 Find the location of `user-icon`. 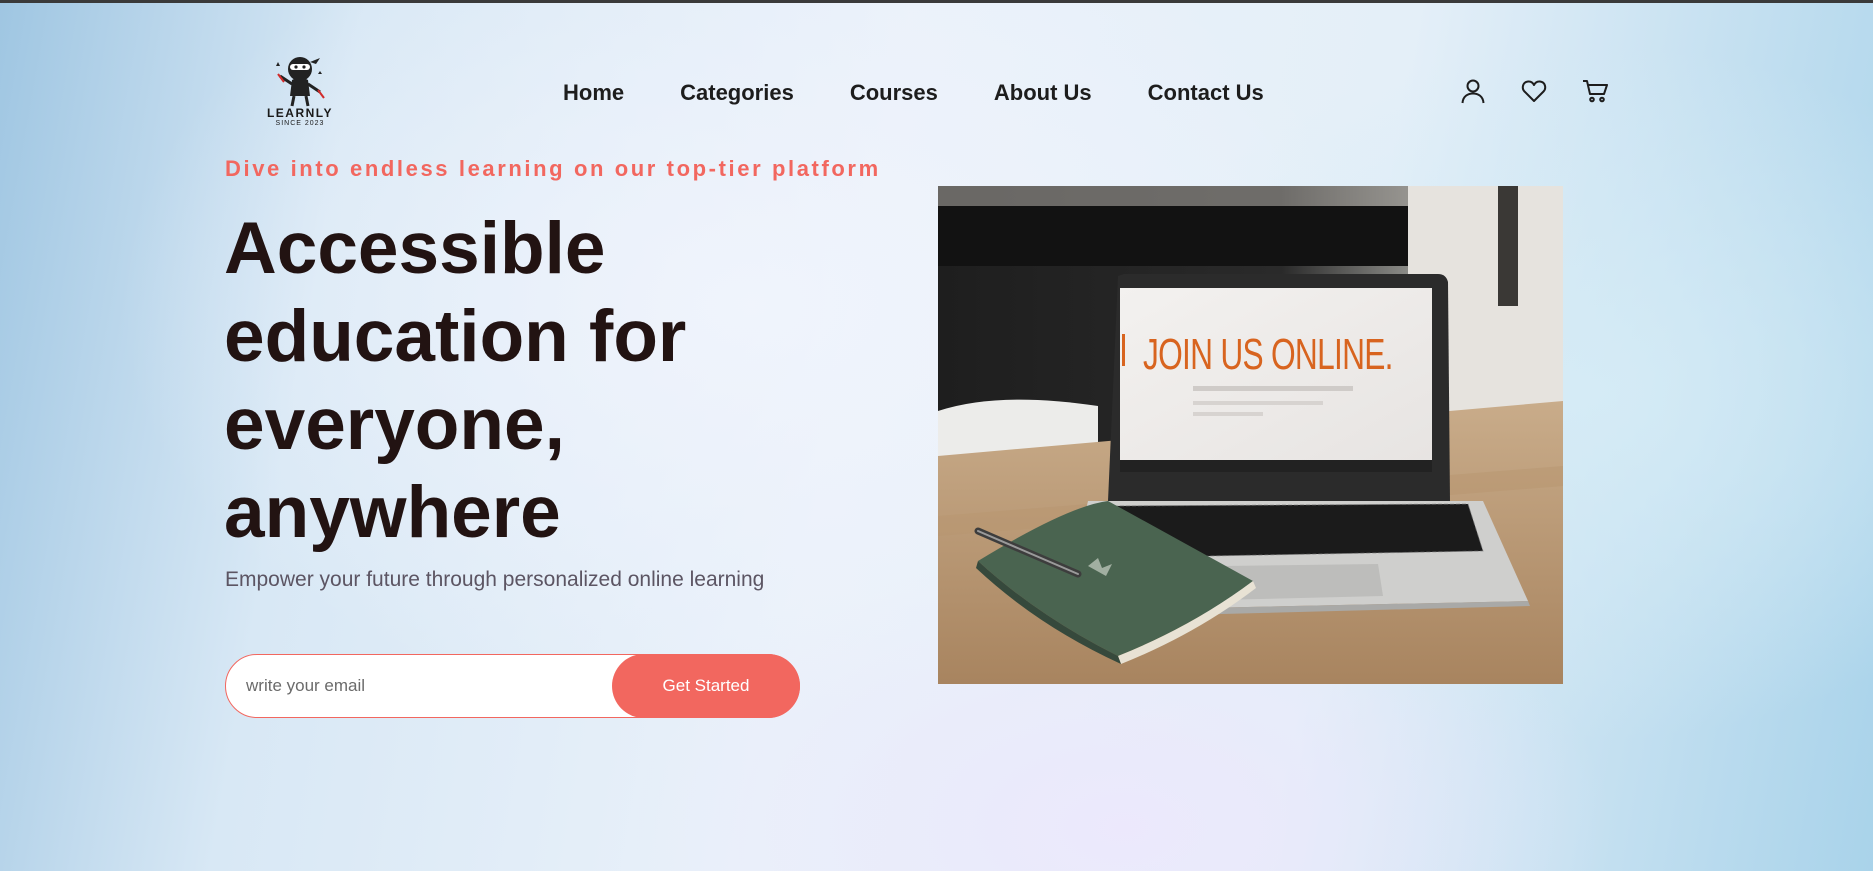

user-icon is located at coordinates (1473, 91).